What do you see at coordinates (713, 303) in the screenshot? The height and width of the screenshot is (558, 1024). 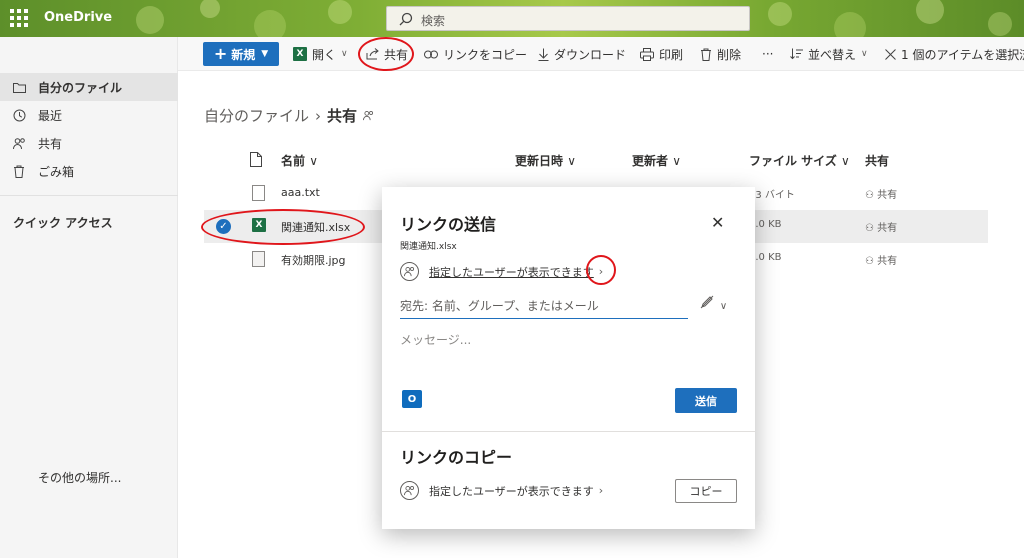 I see `pen-icon: ∨` at bounding box center [713, 303].